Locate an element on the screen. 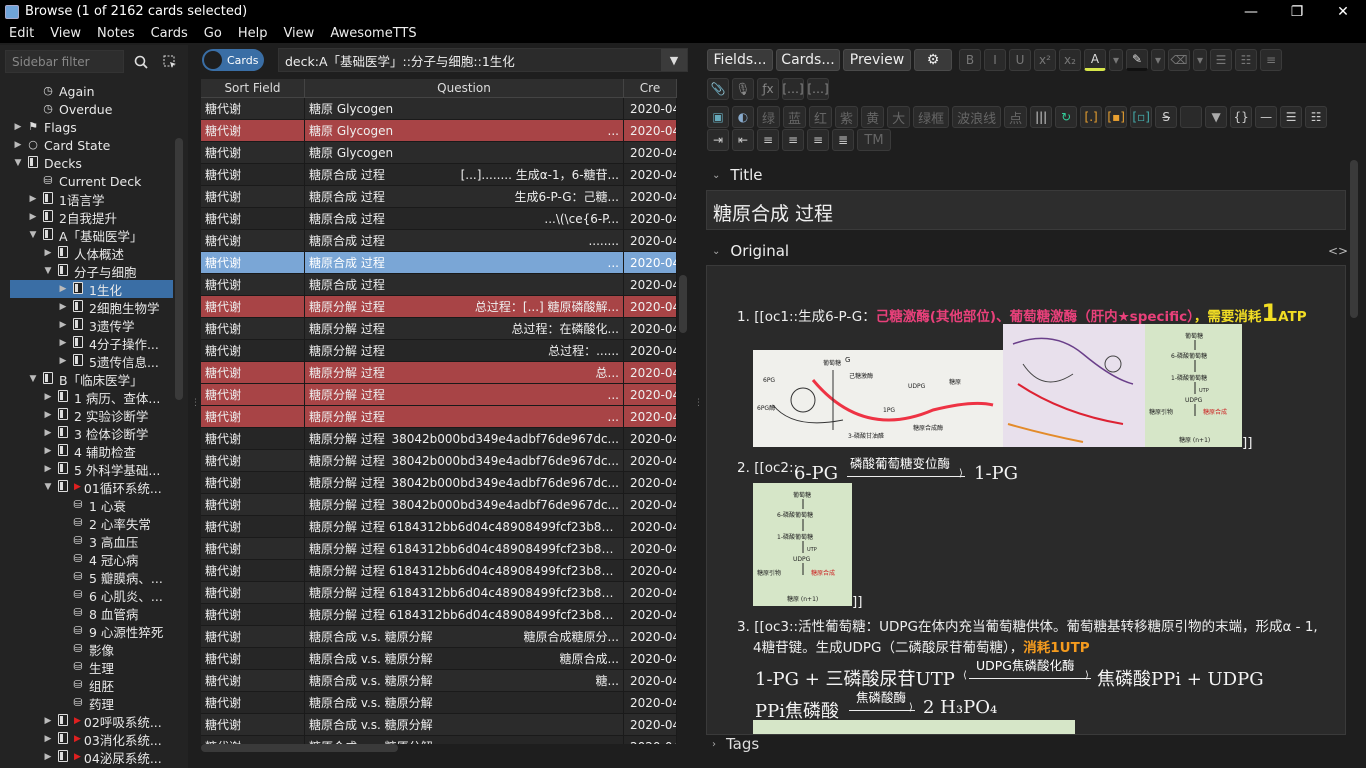 The image size is (1366, 768). sidebar-item: ▼ A「基础医学」 is located at coordinates (87, 235).